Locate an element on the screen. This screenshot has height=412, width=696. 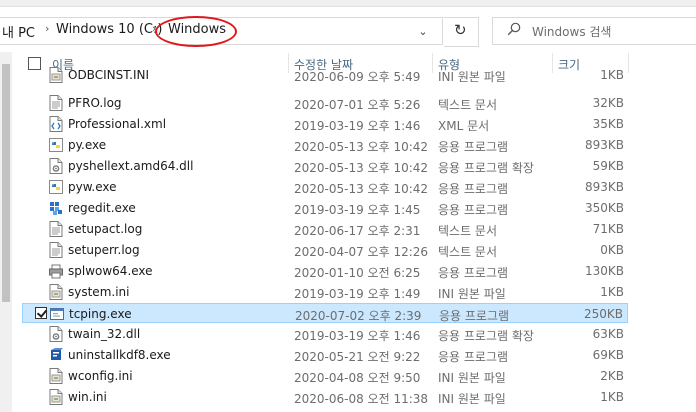
ribbon-strip is located at coordinates (348, 3).